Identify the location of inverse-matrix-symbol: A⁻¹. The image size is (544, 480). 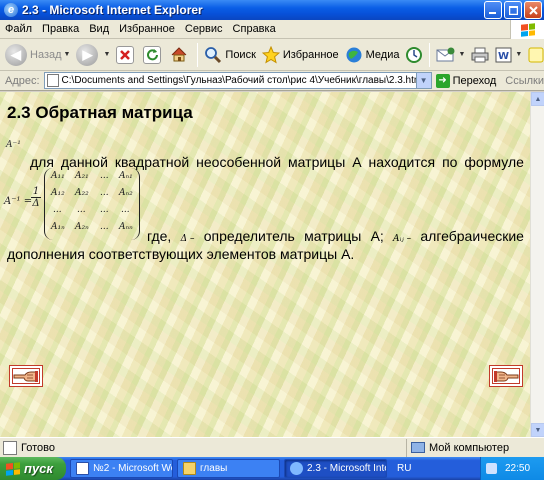
(13, 145).